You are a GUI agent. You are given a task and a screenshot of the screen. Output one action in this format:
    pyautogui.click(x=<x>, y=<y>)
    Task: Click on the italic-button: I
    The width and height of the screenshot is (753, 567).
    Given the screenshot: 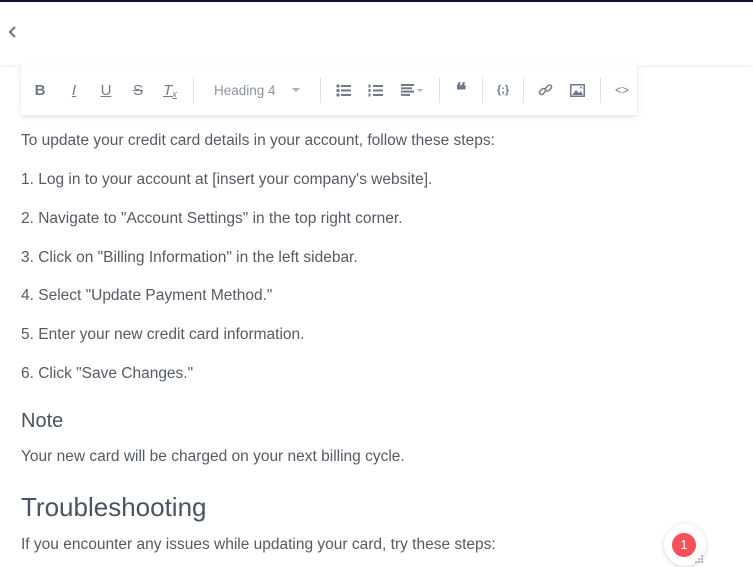 What is the action you would take?
    pyautogui.click(x=74, y=90)
    